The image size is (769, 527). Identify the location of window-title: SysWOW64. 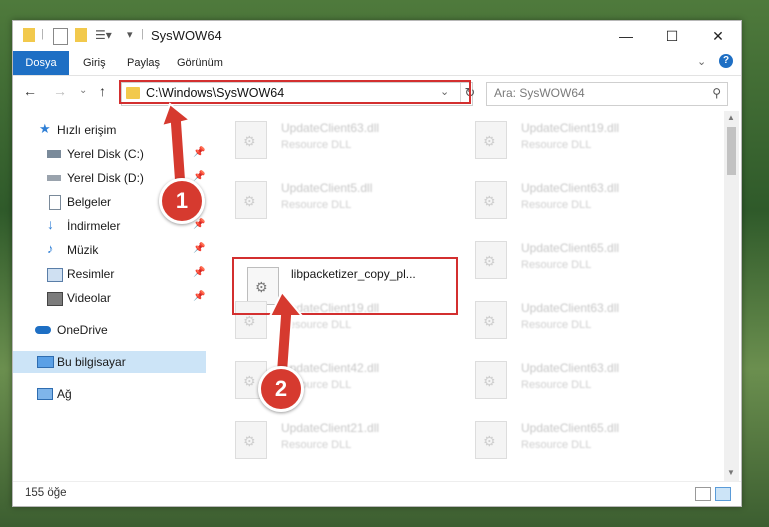
(186, 35).